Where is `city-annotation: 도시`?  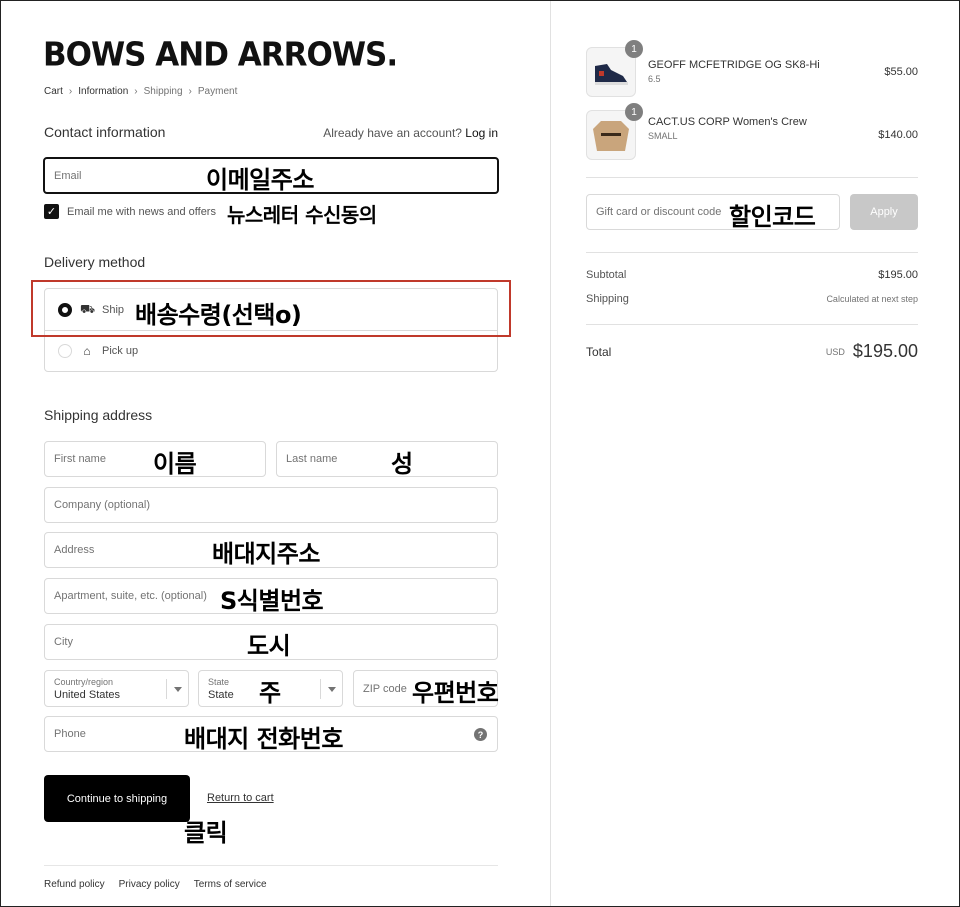
city-annotation: 도시 is located at coordinates (269, 646).